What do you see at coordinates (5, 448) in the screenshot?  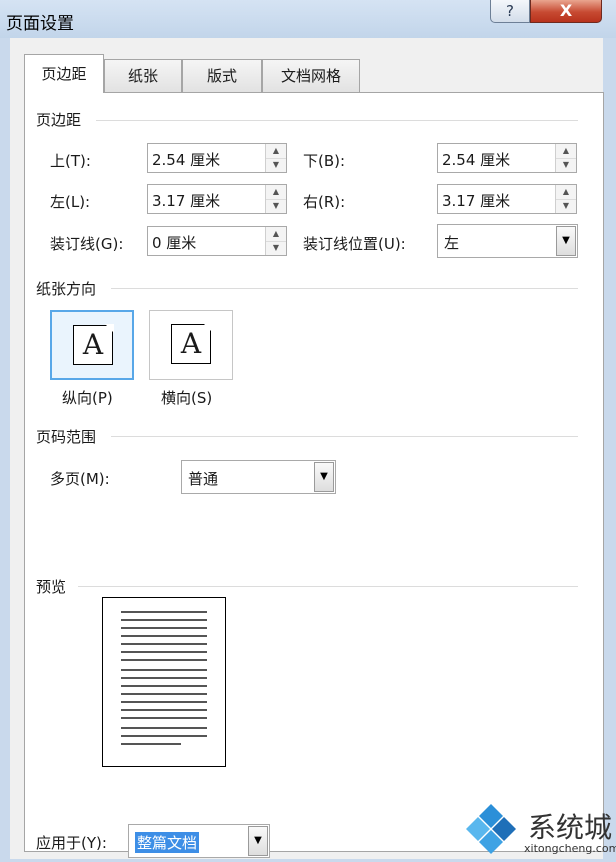 I see `window-frame-left` at bounding box center [5, 448].